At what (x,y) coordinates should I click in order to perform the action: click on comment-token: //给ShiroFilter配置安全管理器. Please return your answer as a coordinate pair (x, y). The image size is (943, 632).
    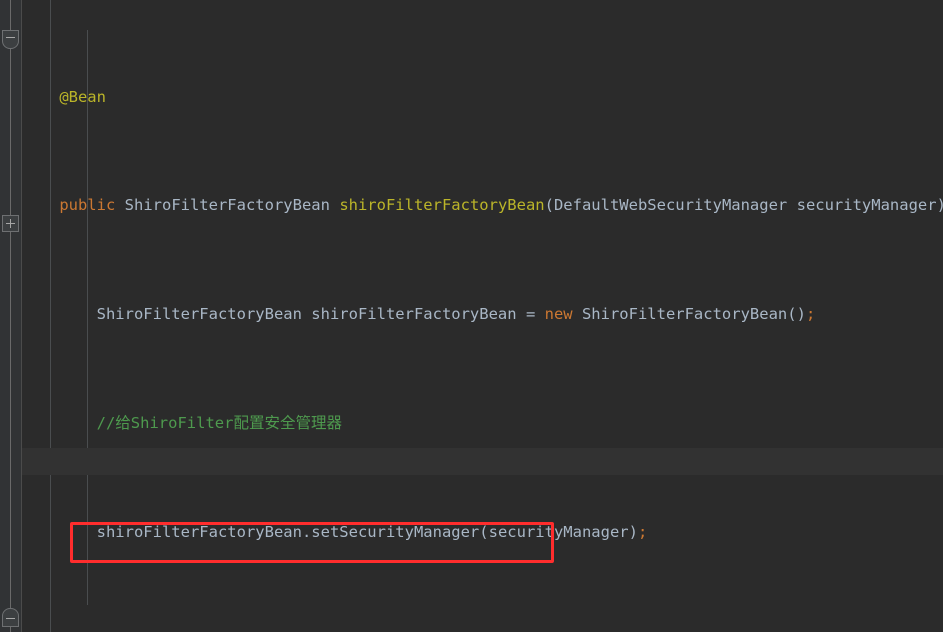
    Looking at the image, I should click on (219, 423).